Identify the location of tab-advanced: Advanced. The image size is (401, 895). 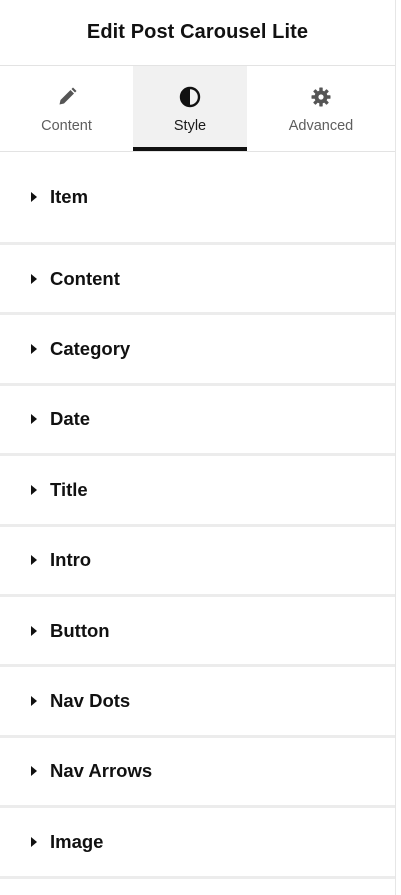
(321, 108).